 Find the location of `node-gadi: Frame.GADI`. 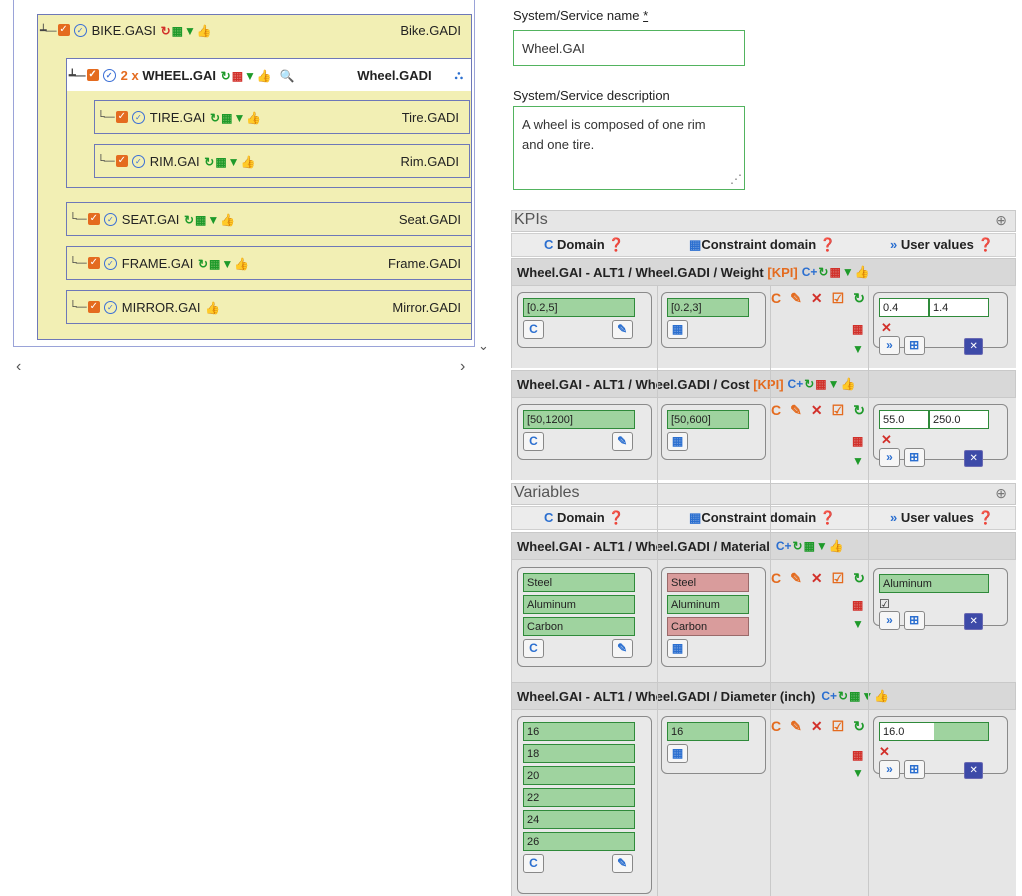

node-gadi: Frame.GADI is located at coordinates (424, 263).